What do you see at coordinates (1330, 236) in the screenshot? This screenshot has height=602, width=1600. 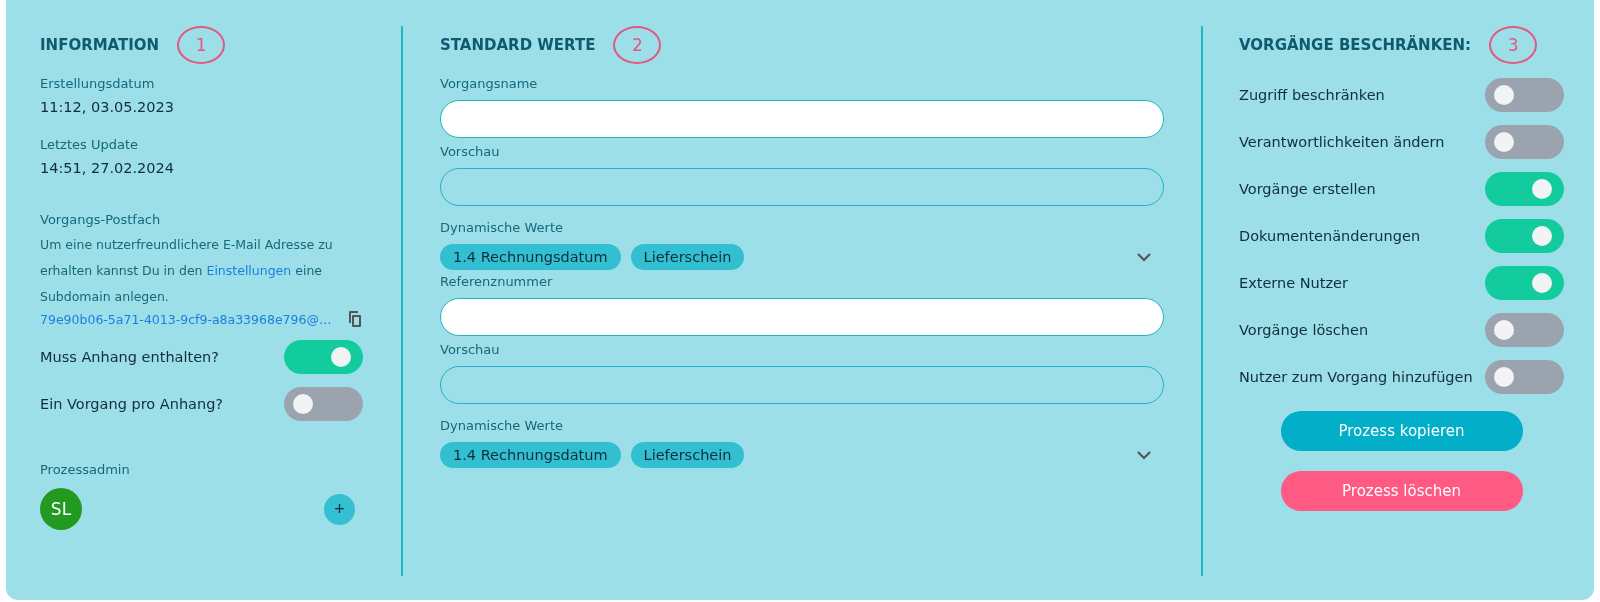 I see `toggle-label: Dokumentenänderungen` at bounding box center [1330, 236].